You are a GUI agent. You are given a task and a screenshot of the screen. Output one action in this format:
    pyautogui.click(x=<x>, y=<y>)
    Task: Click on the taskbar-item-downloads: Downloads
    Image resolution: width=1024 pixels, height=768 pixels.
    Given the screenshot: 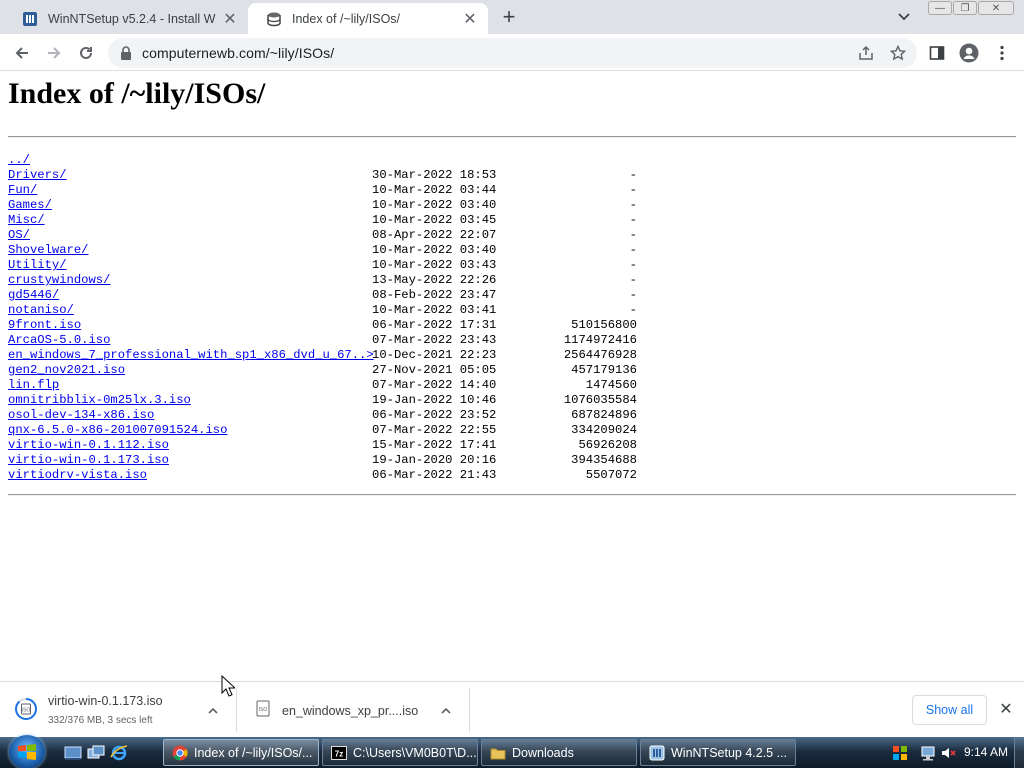 What is the action you would take?
    pyautogui.click(x=559, y=752)
    